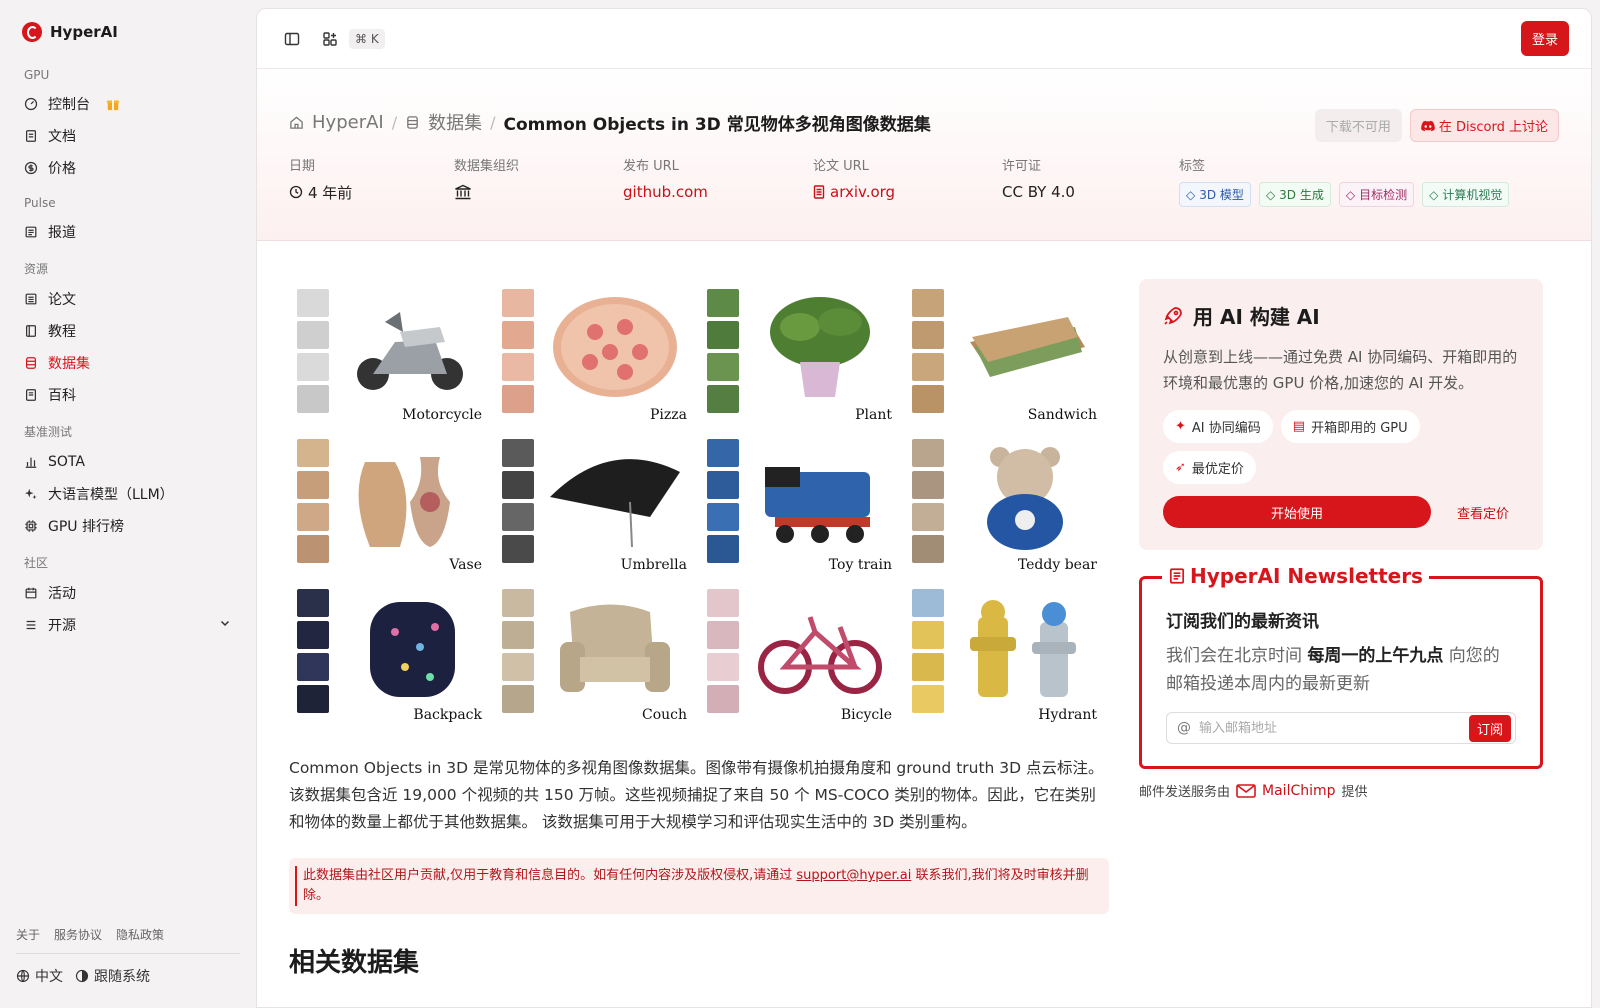 Image resolution: width=1600 pixels, height=1008 pixels. Describe the element at coordinates (1173, 315) in the screenshot. I see `rocket-icon` at that location.